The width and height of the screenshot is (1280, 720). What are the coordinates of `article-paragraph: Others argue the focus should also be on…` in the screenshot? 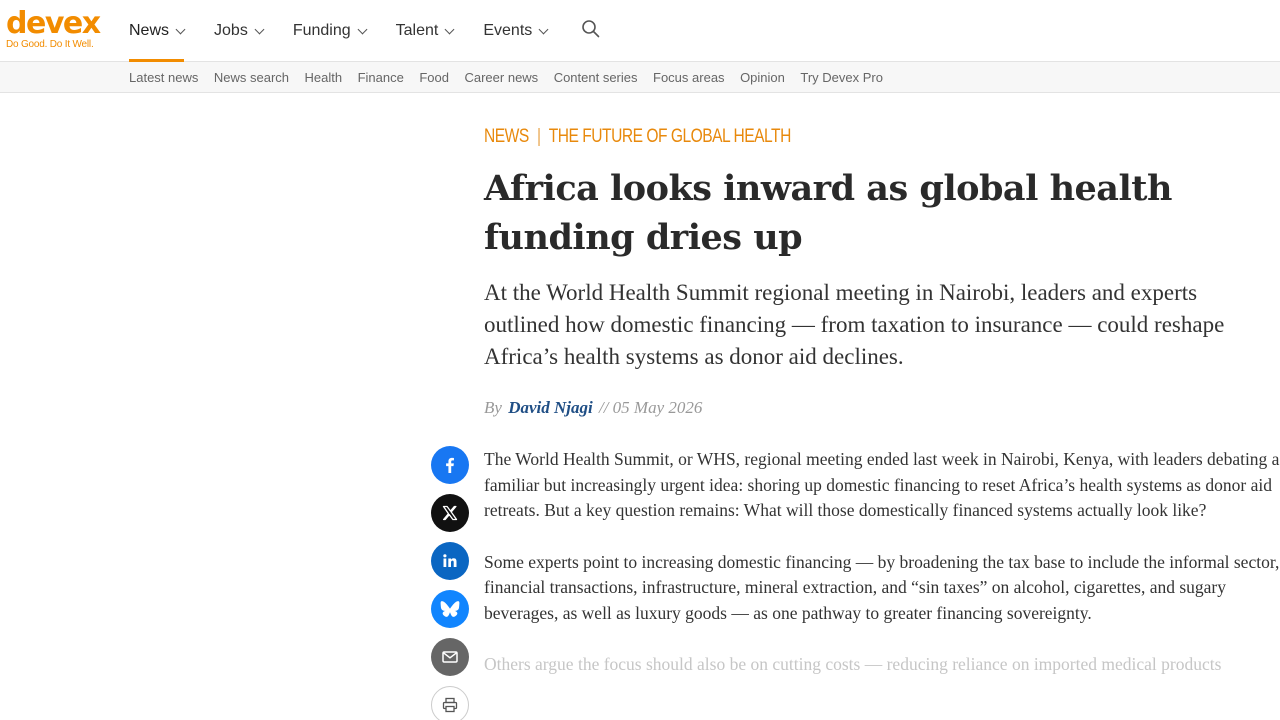 It's located at (853, 664).